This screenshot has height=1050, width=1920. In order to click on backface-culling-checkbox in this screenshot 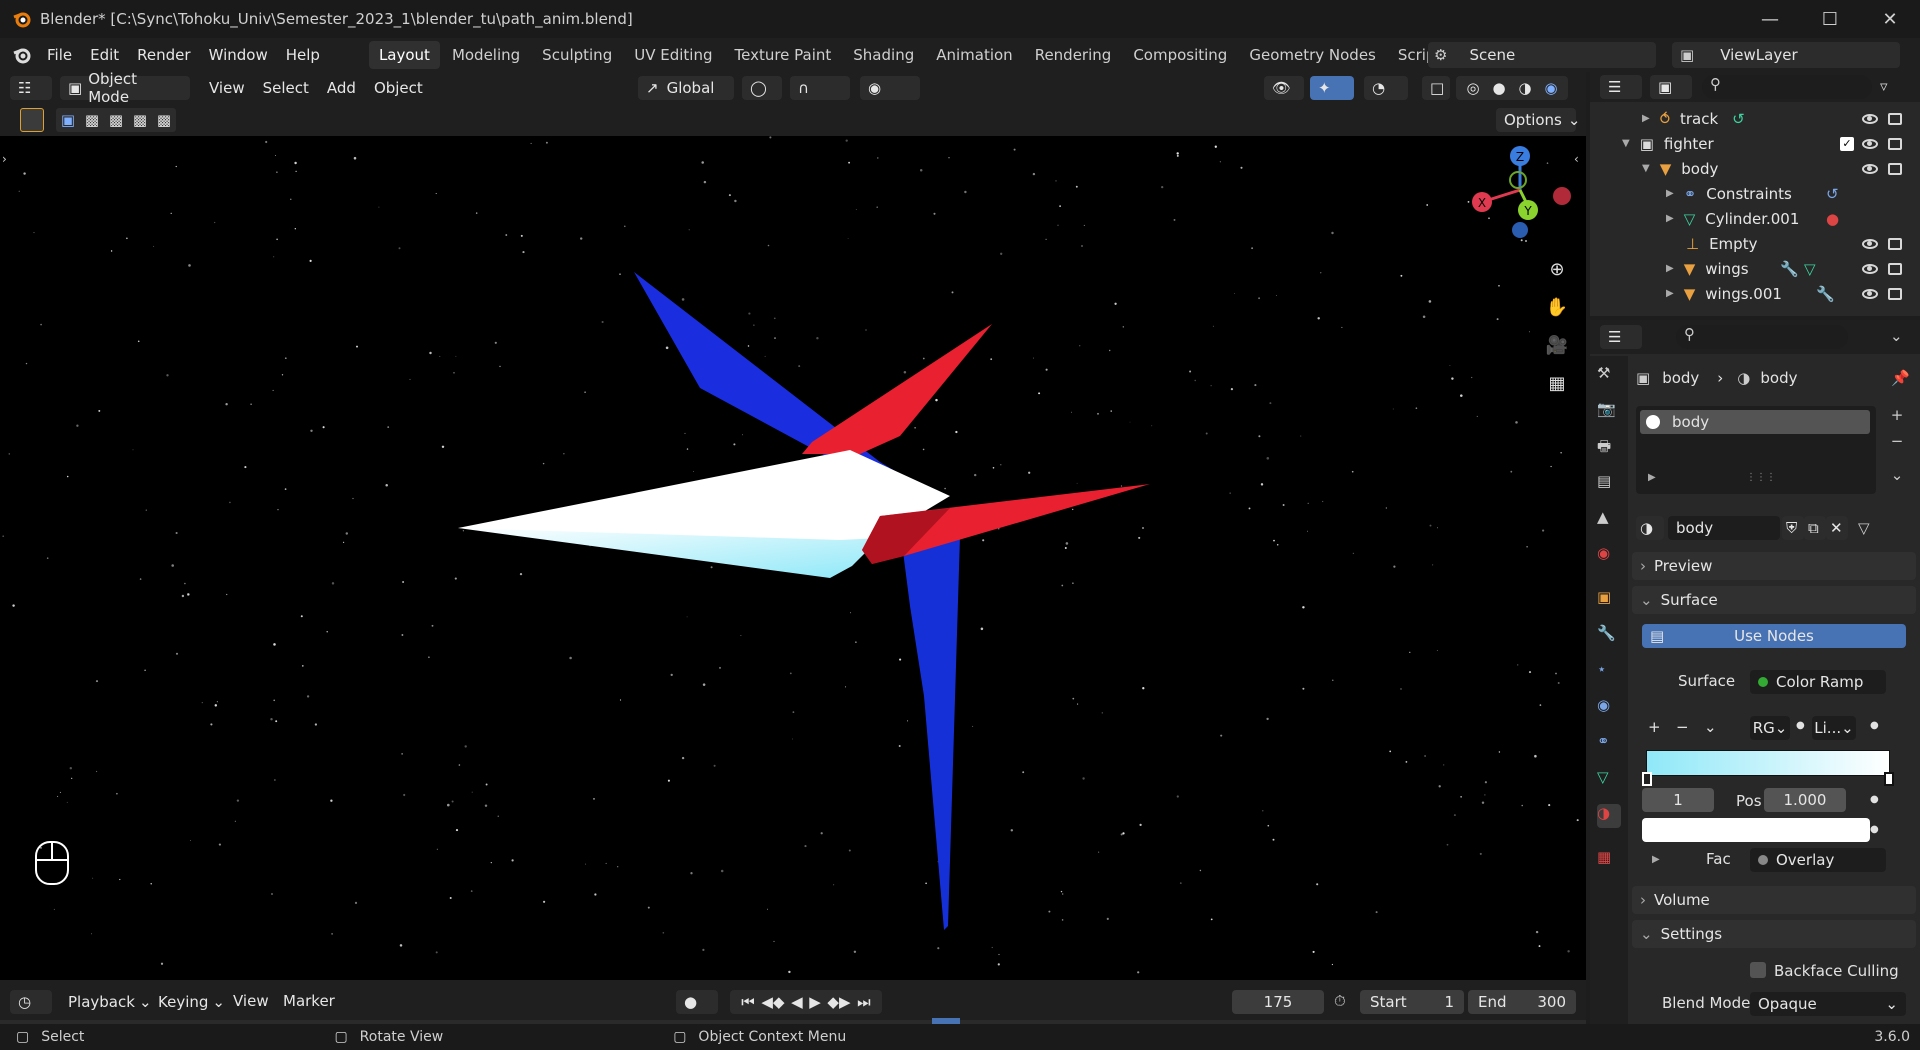, I will do `click(1758, 970)`.